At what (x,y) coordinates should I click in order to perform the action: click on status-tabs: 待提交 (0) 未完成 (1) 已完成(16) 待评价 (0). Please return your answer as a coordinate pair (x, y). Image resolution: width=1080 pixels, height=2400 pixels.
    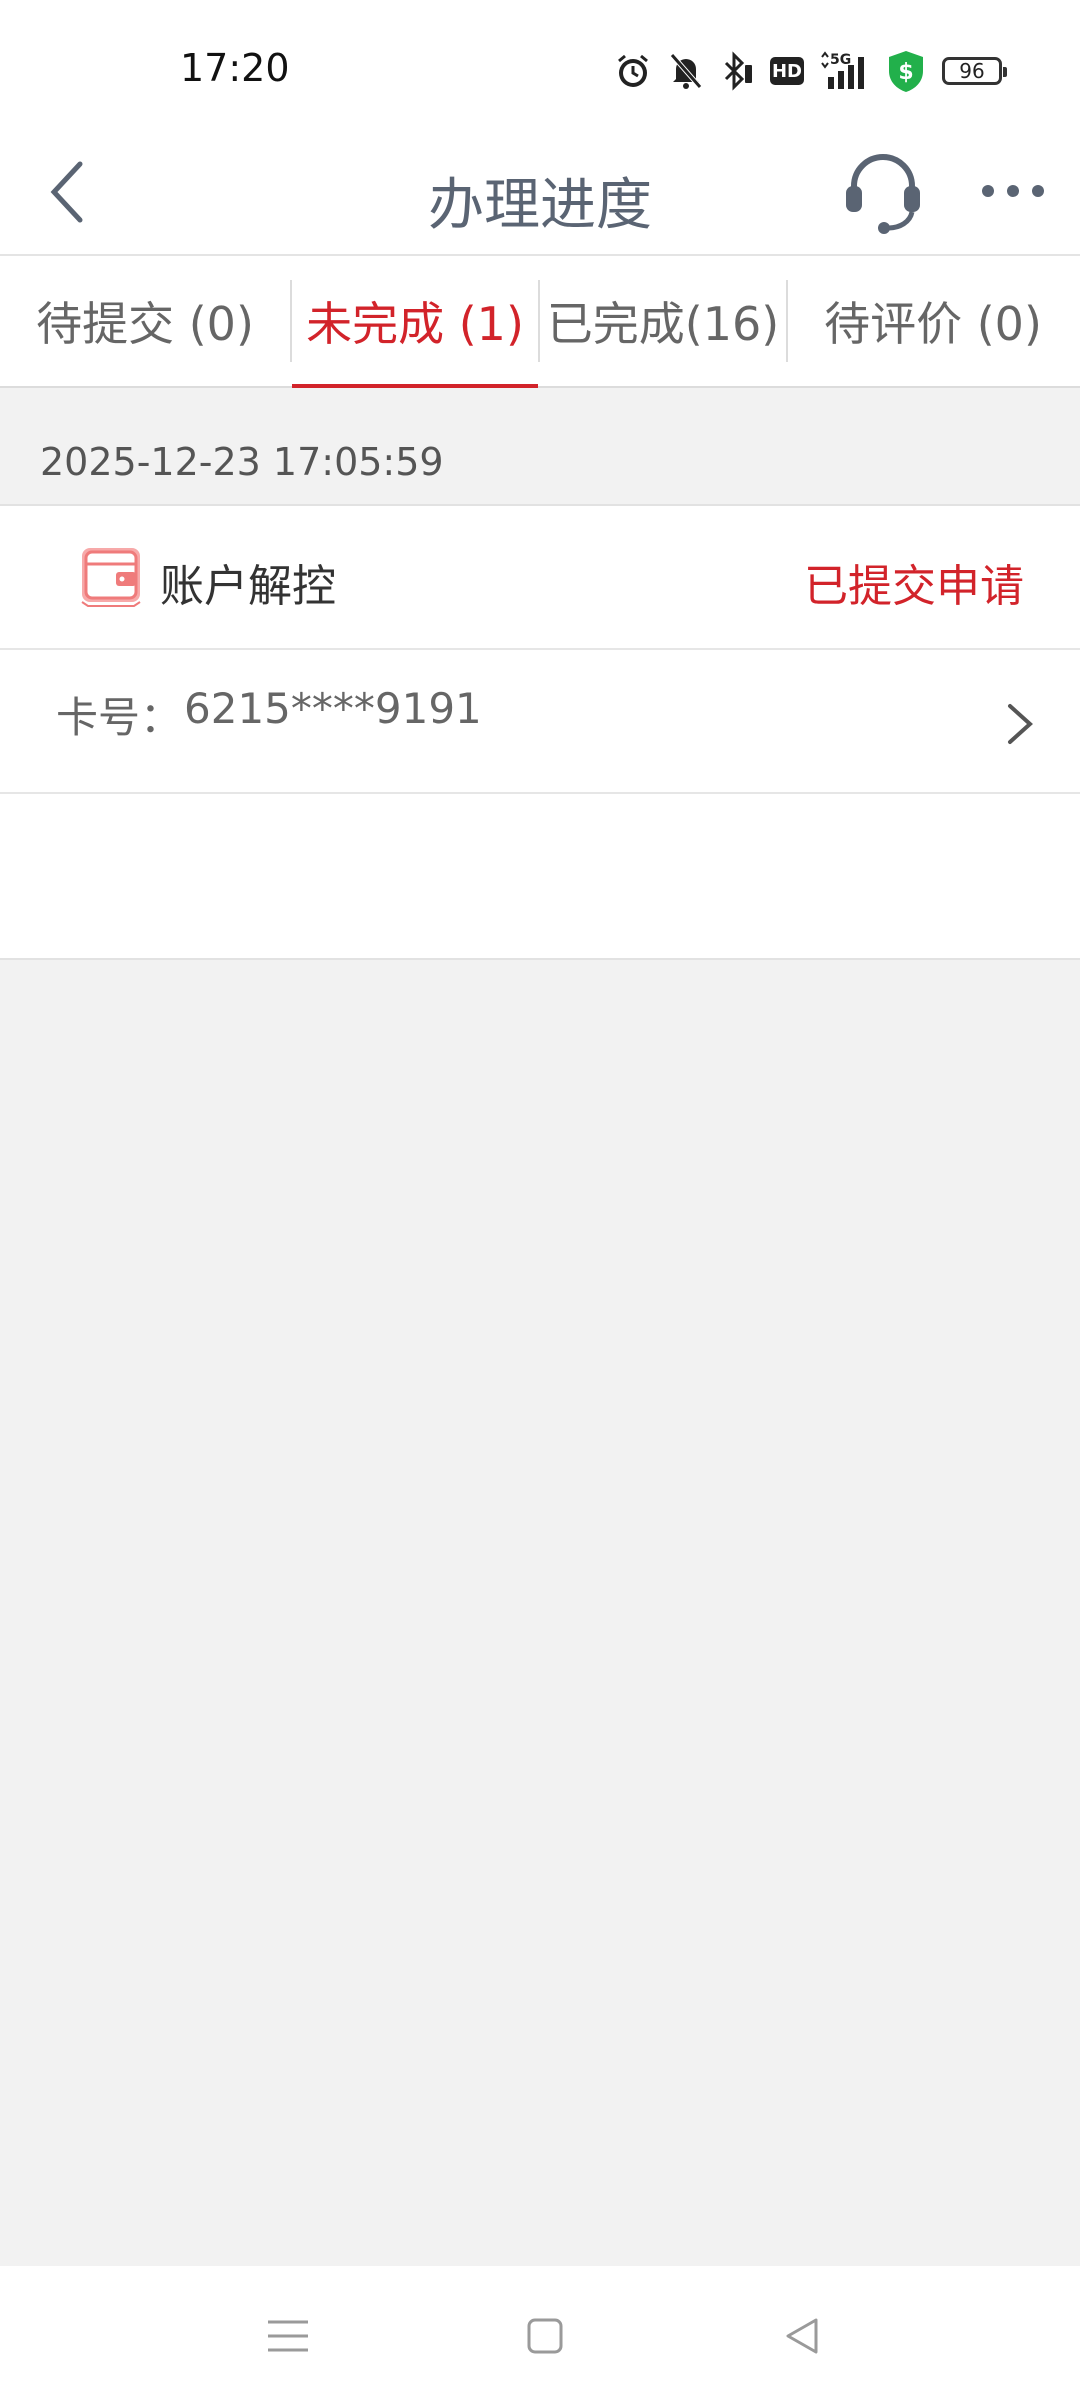
    Looking at the image, I should click on (540, 322).